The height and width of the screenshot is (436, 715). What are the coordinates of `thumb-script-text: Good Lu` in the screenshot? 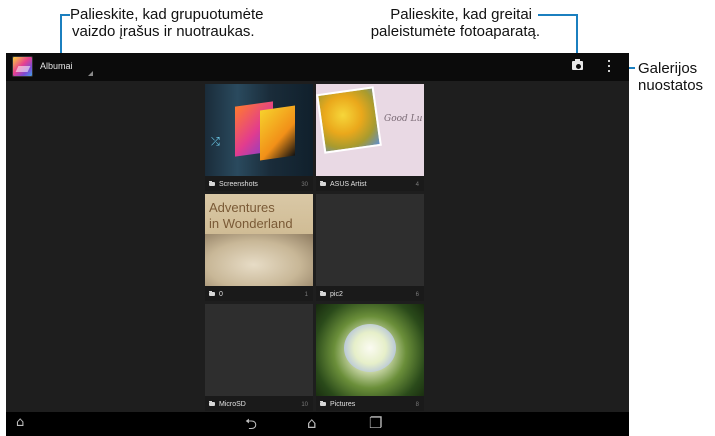 It's located at (403, 119).